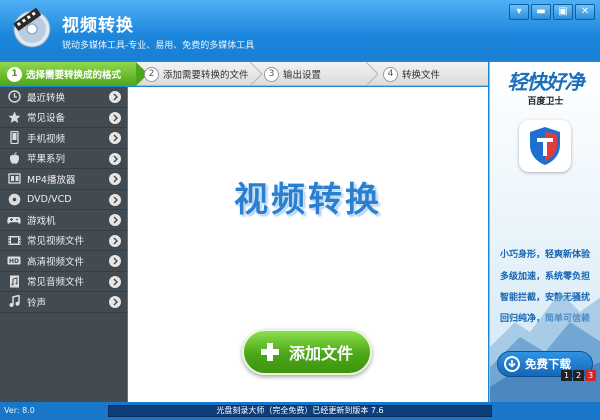 The height and width of the screenshot is (420, 600). What do you see at coordinates (566, 375) in the screenshot?
I see `ad-page-1: 1` at bounding box center [566, 375].